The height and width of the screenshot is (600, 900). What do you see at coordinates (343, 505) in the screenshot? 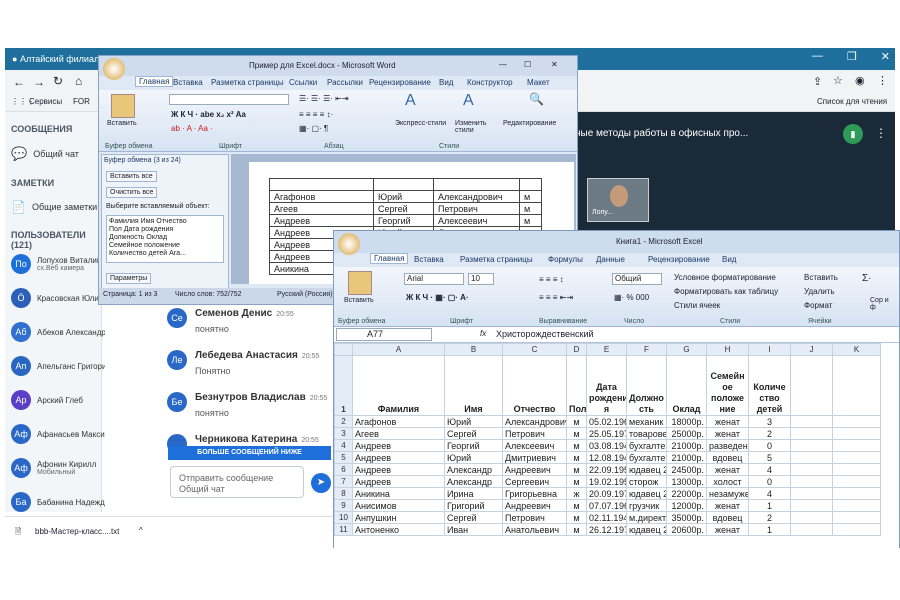
I see `row-number: 9` at bounding box center [343, 505].